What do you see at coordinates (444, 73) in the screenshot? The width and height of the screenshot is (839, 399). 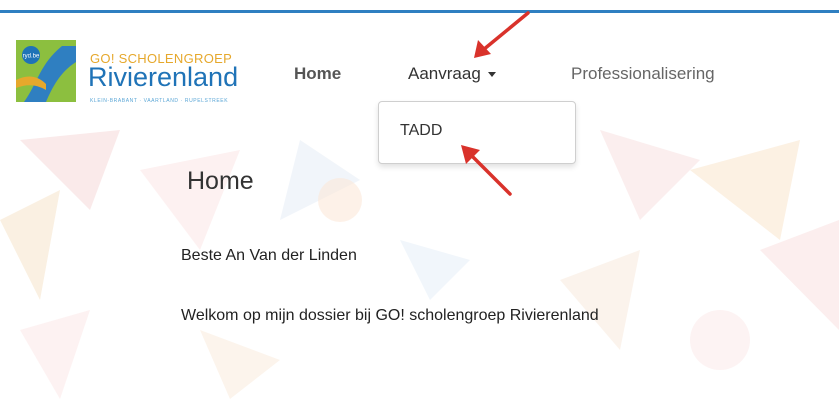 I see `nav-aanvraag-label: Aanvraag` at bounding box center [444, 73].